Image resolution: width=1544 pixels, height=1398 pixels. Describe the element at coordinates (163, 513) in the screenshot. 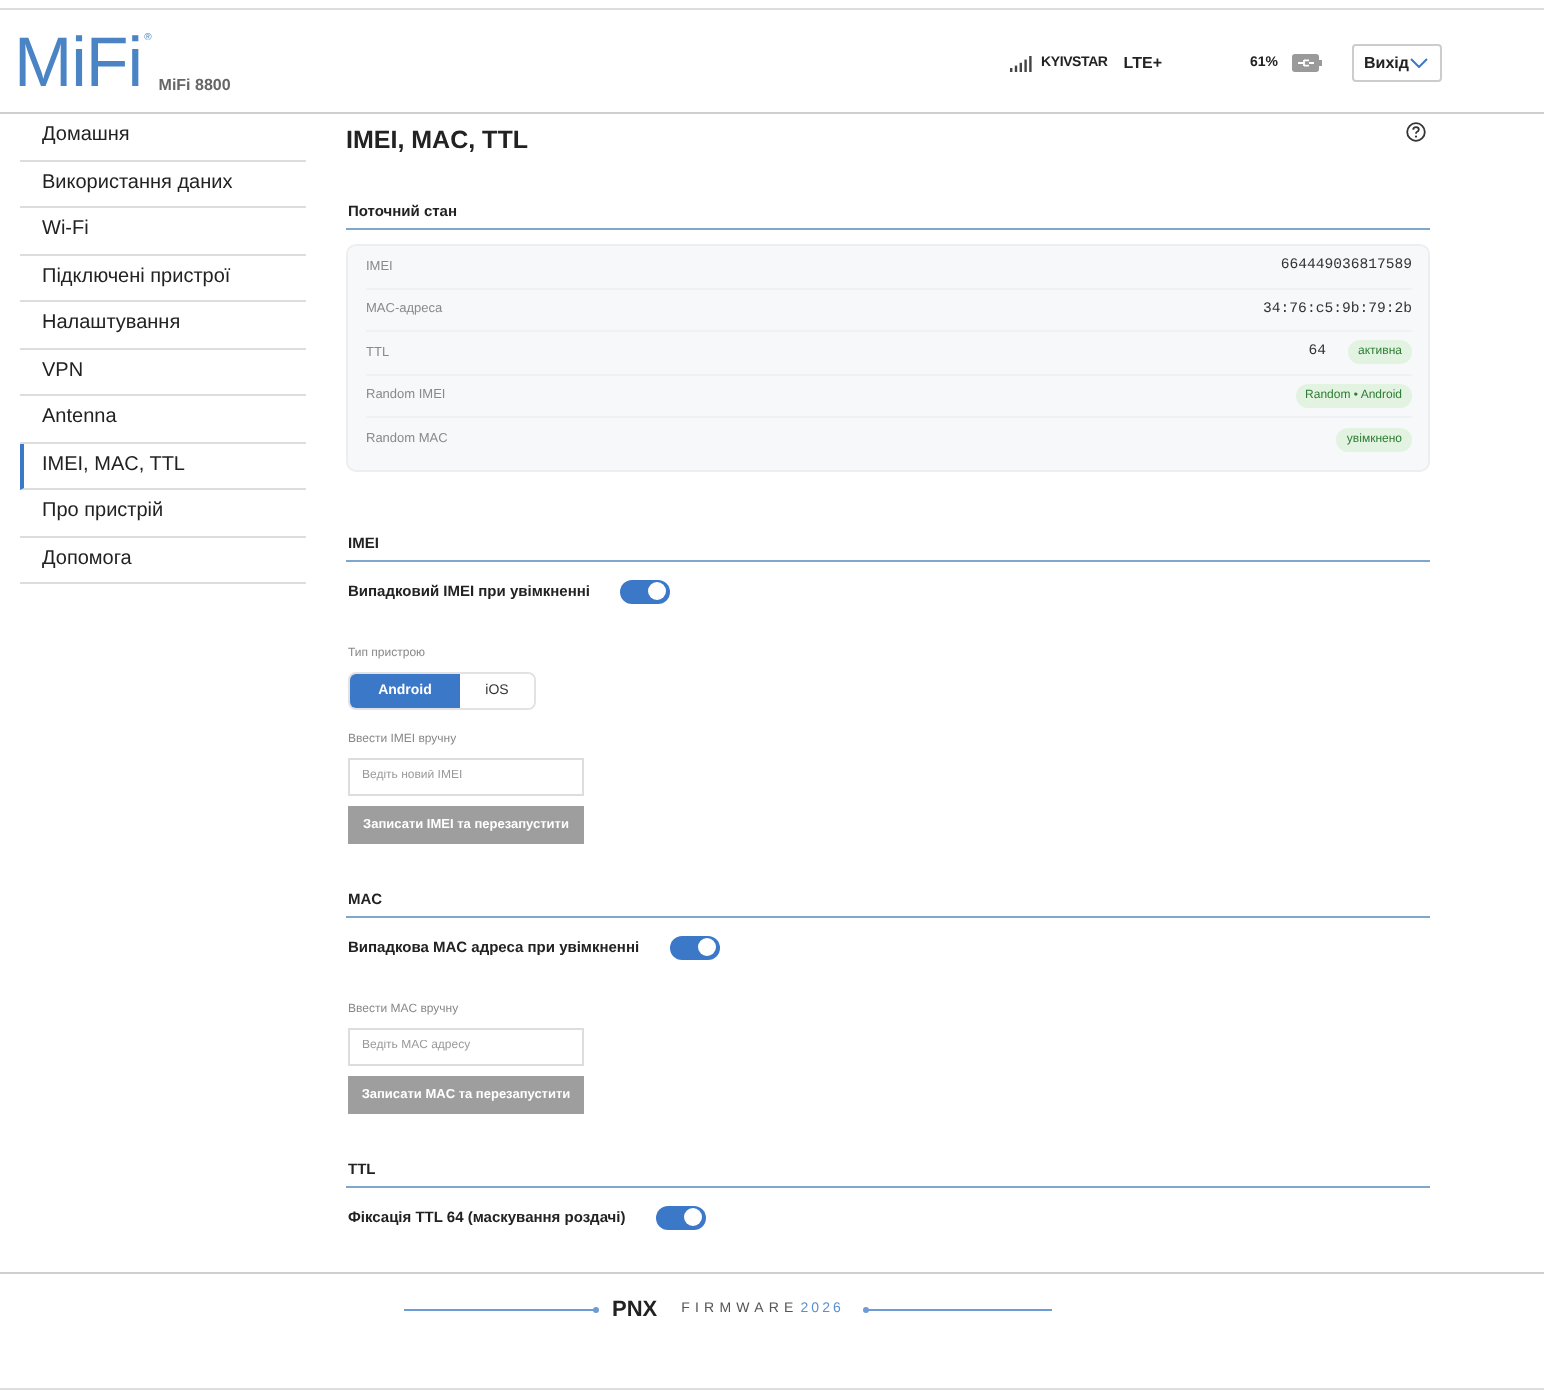

I see `sidebar-item: Про пристрій` at that location.